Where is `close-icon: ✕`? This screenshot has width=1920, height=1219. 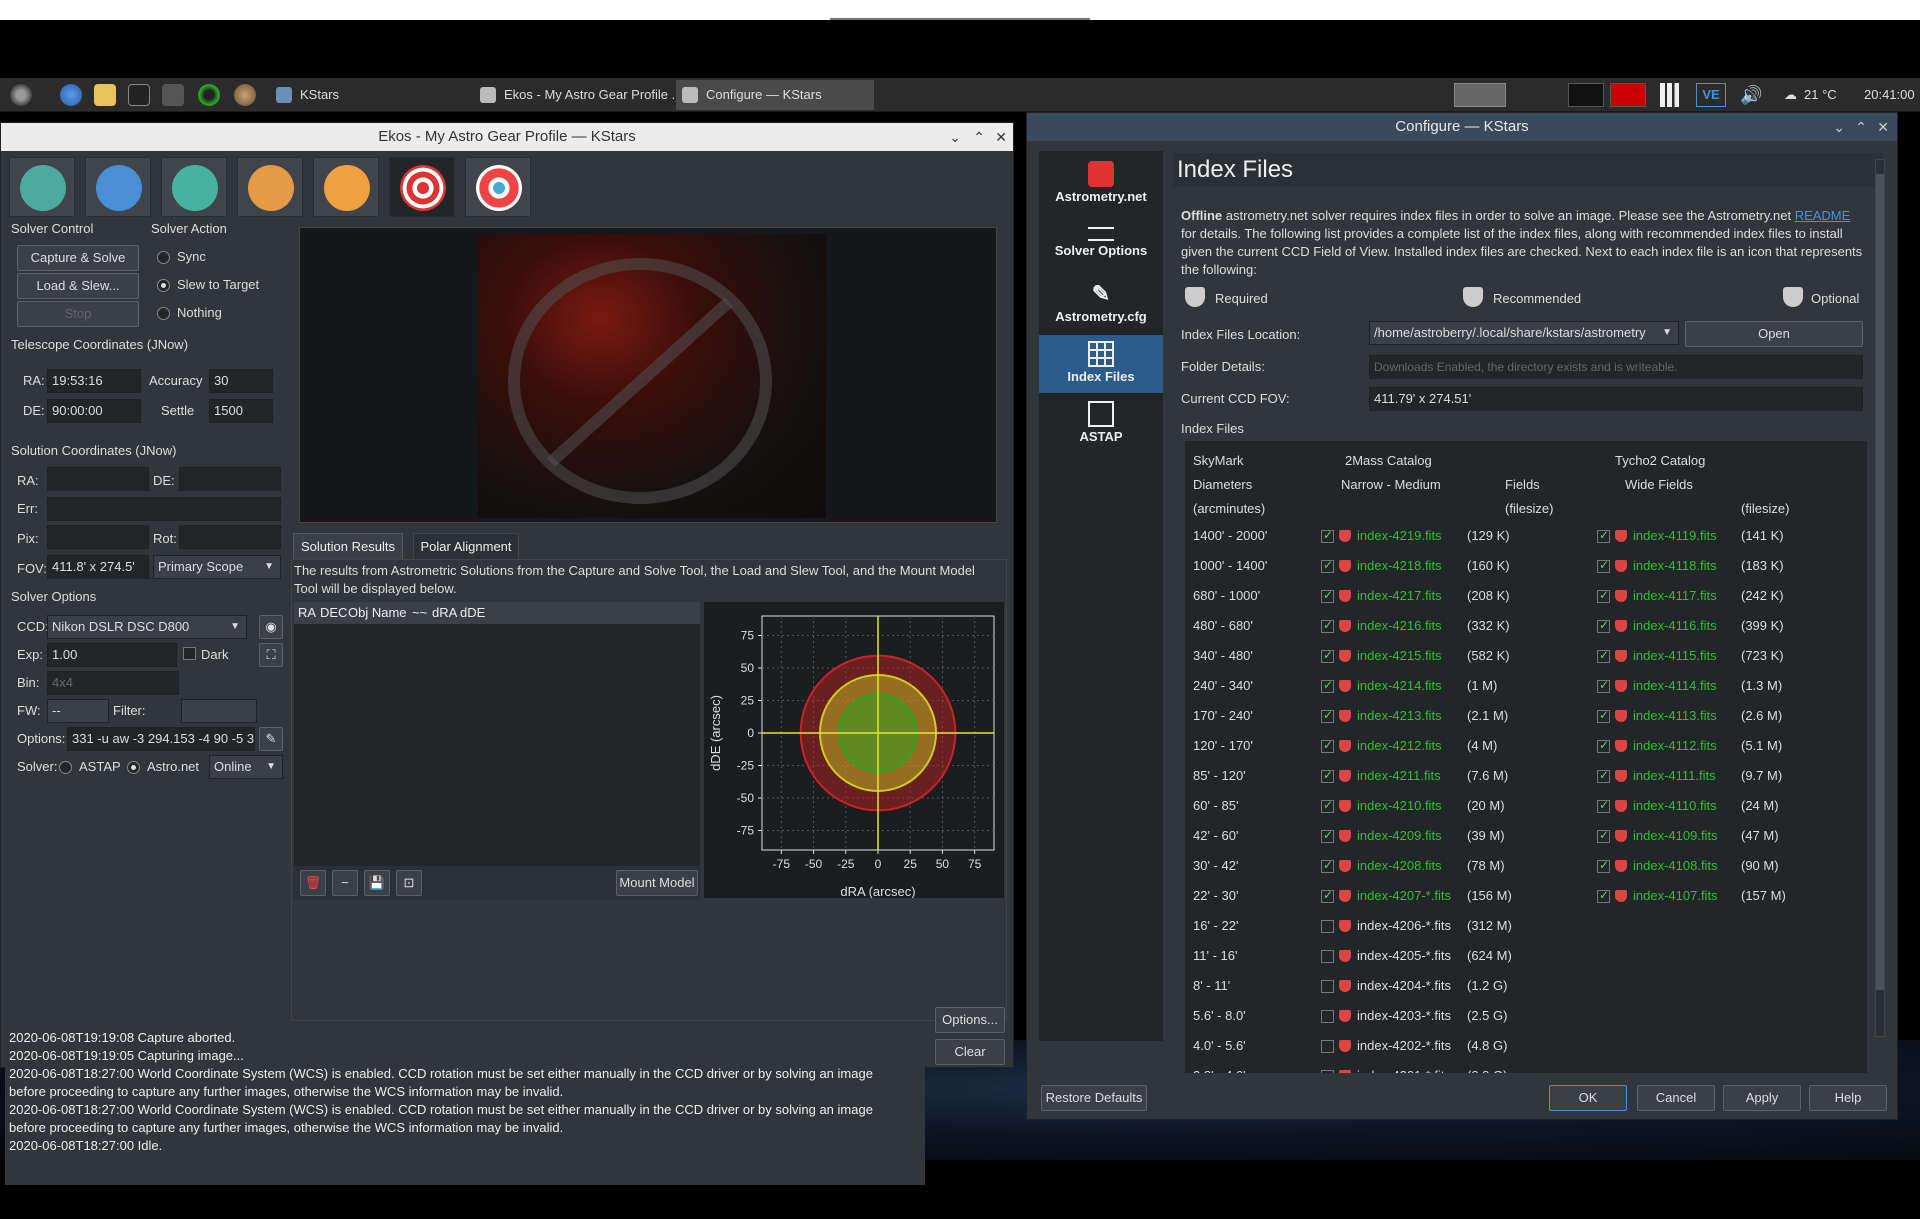 close-icon: ✕ is located at coordinates (1883, 127).